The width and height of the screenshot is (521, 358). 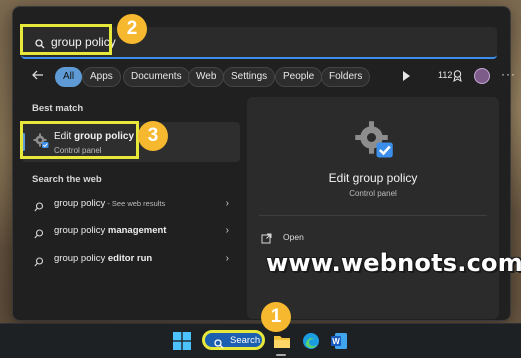 What do you see at coordinates (406, 76) in the screenshot?
I see `play-more-filters-icon` at bounding box center [406, 76].